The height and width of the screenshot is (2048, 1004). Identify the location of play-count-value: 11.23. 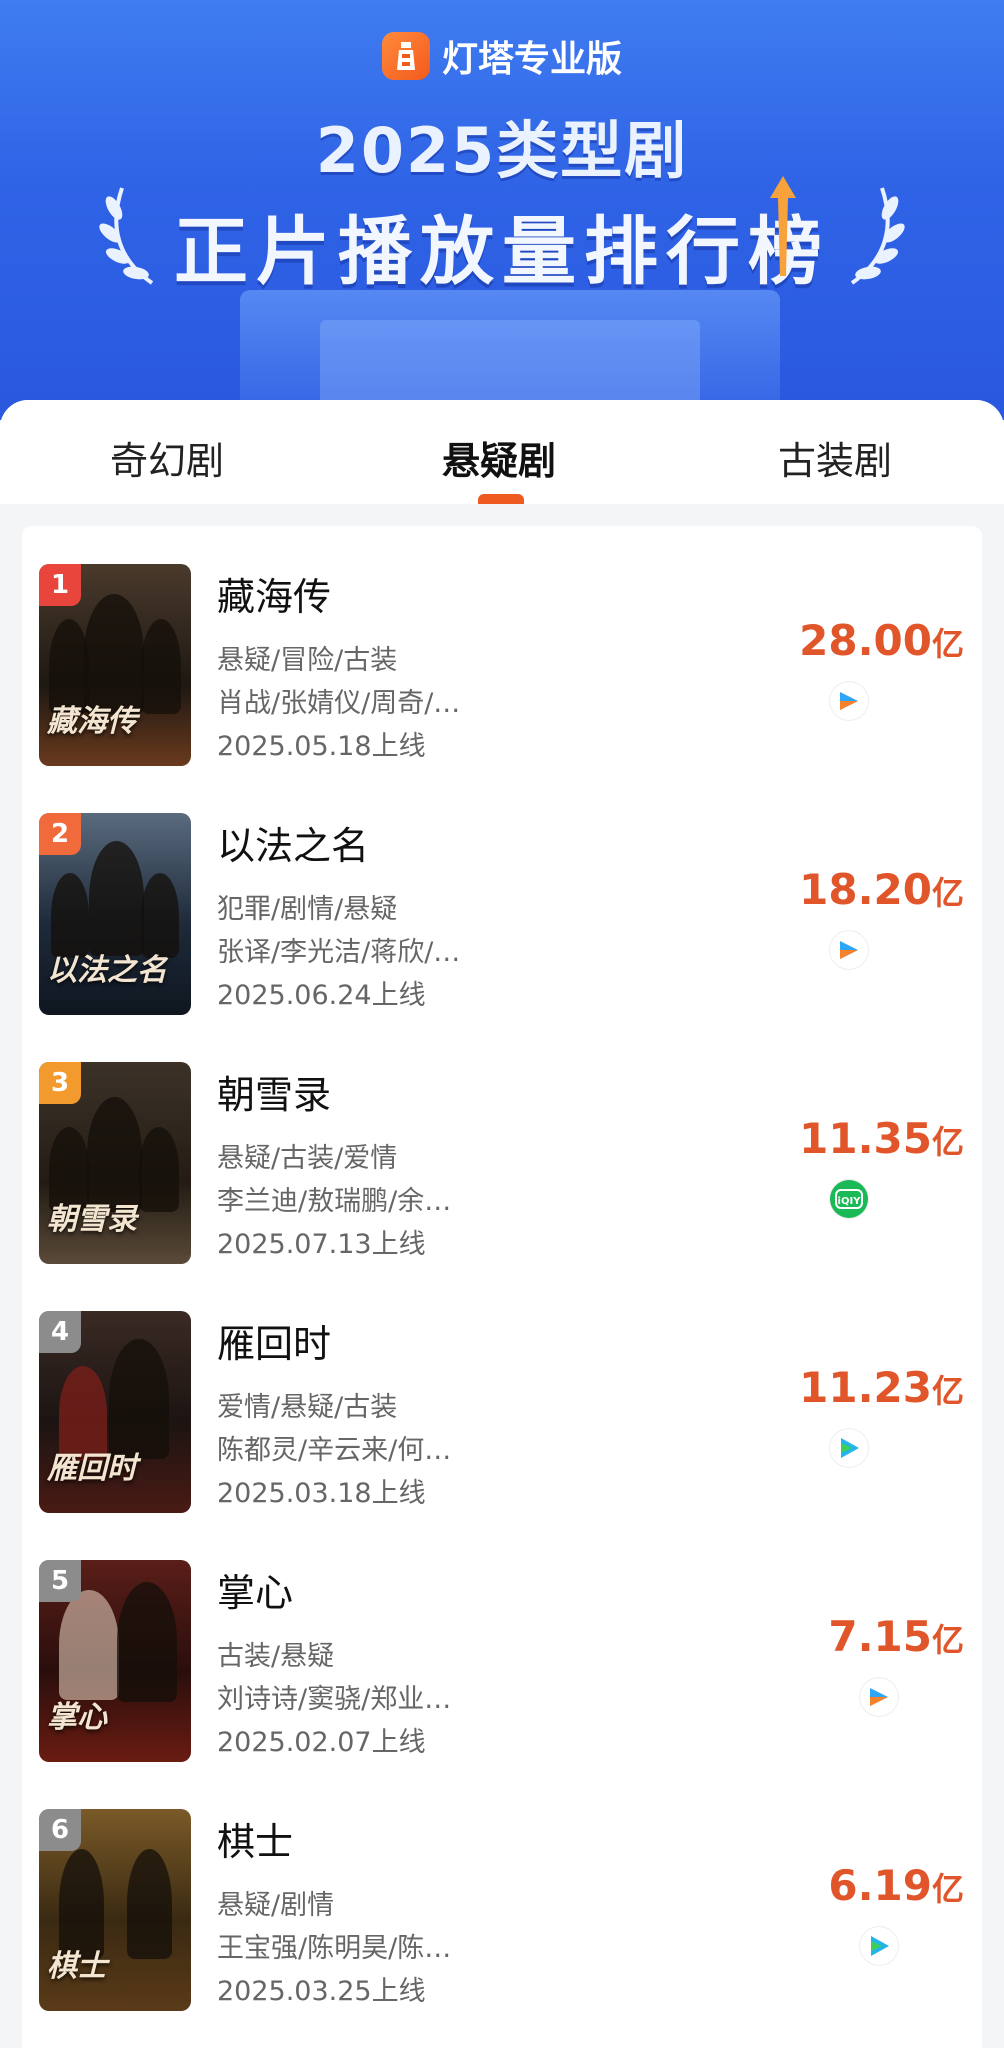
(865, 1387).